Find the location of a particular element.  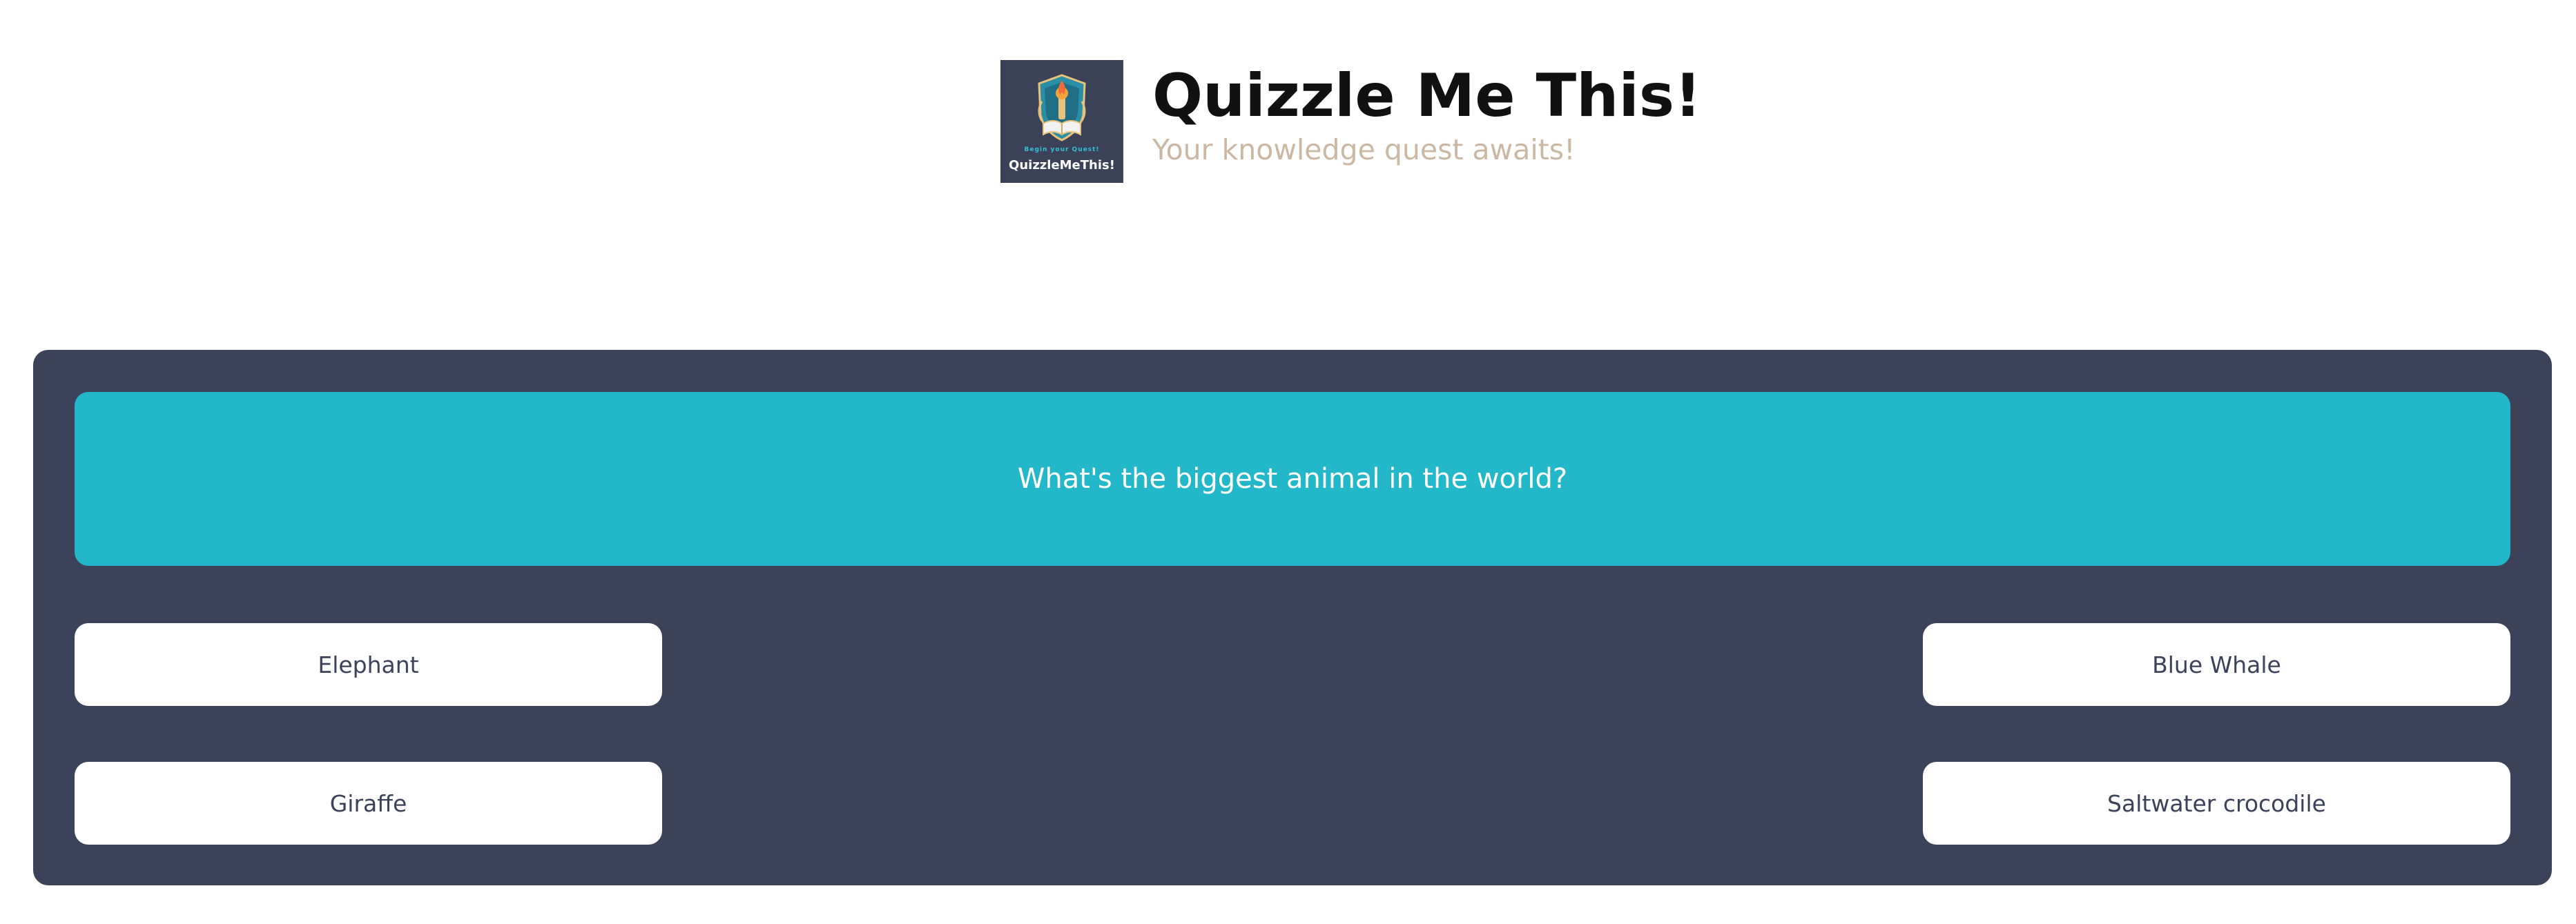

answer-button-giraffe: Giraffe is located at coordinates (369, 803).